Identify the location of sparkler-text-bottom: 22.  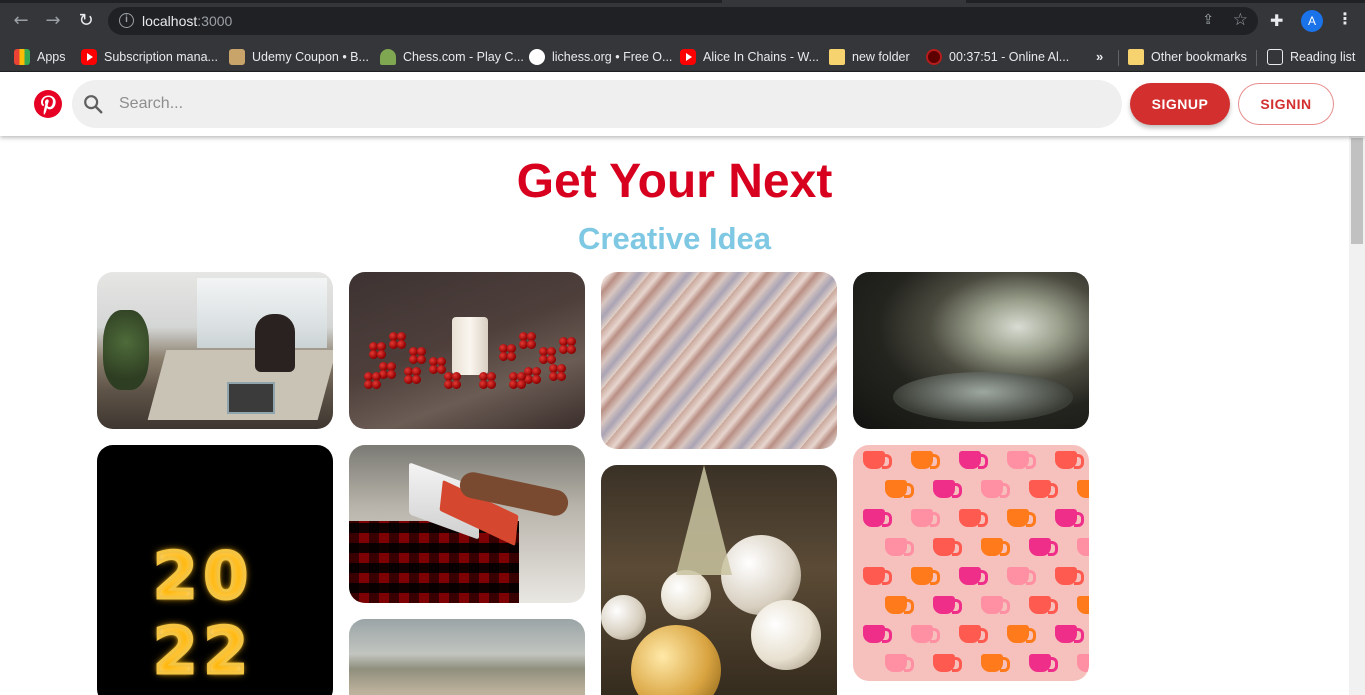
(203, 652).